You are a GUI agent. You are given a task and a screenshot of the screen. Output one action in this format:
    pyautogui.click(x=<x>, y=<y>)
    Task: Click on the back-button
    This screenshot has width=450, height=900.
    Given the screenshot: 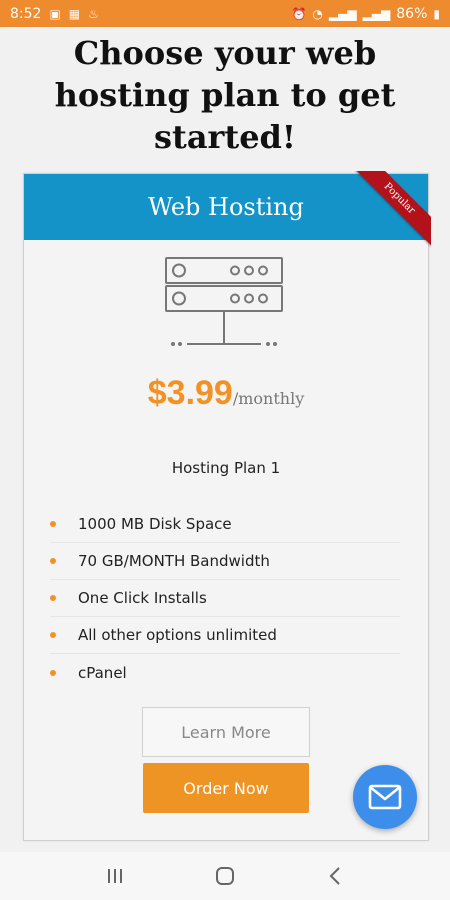 What is the action you would take?
    pyautogui.click(x=335, y=876)
    